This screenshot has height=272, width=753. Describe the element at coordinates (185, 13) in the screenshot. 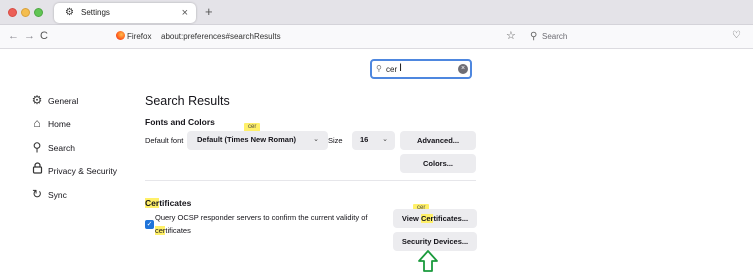

I see `close-tab-icon: ×` at that location.